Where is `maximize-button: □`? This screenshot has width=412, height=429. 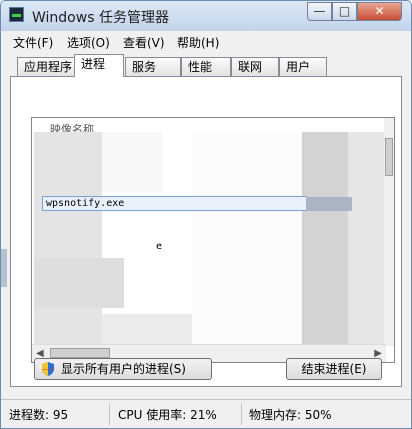 maximize-button: □ is located at coordinates (344, 11).